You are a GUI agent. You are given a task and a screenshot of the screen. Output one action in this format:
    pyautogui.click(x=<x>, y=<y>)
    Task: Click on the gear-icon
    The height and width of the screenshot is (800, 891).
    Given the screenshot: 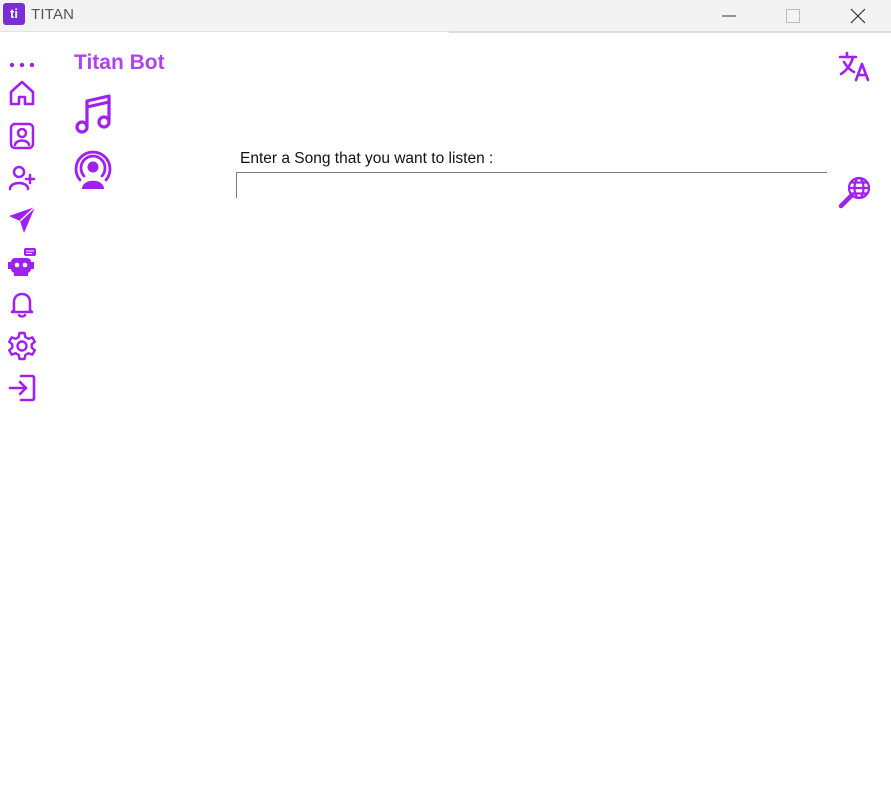 What is the action you would take?
    pyautogui.click(x=22, y=346)
    